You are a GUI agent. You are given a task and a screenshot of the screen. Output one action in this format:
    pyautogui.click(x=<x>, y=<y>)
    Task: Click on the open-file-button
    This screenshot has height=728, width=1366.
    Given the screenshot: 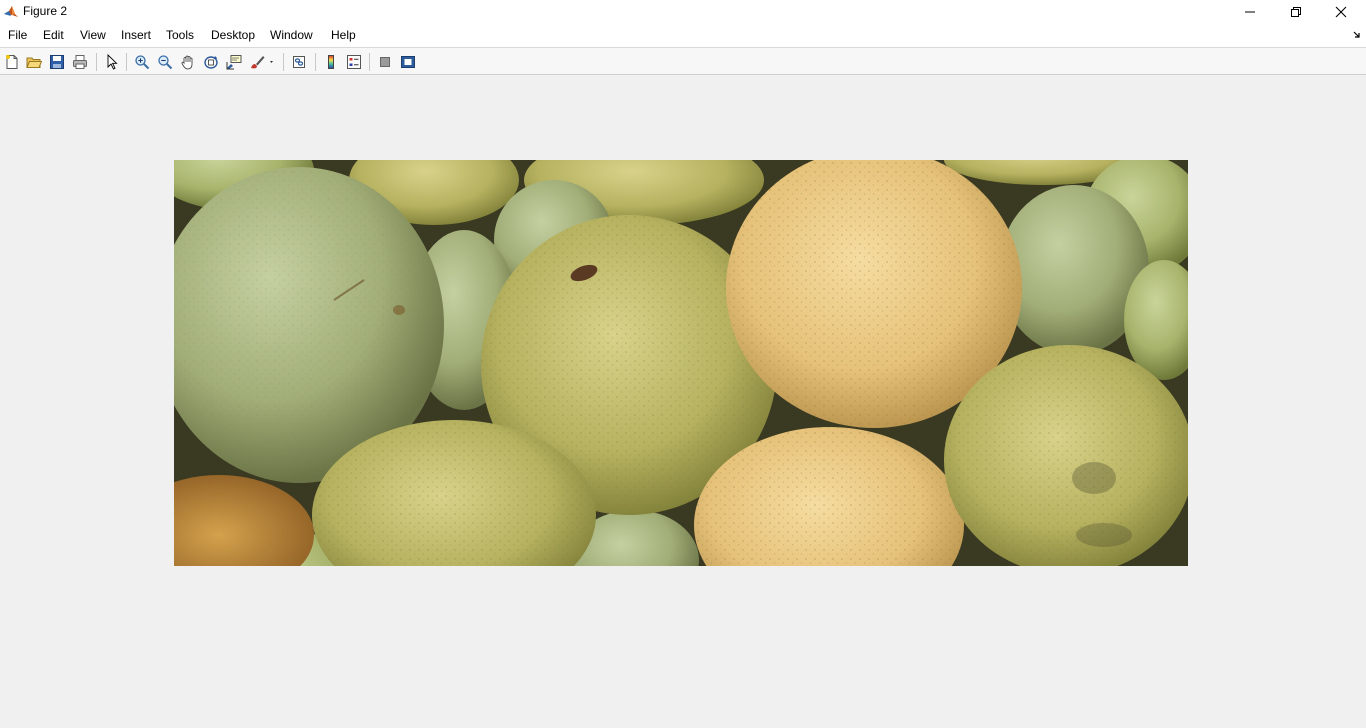 What is the action you would take?
    pyautogui.click(x=34, y=62)
    